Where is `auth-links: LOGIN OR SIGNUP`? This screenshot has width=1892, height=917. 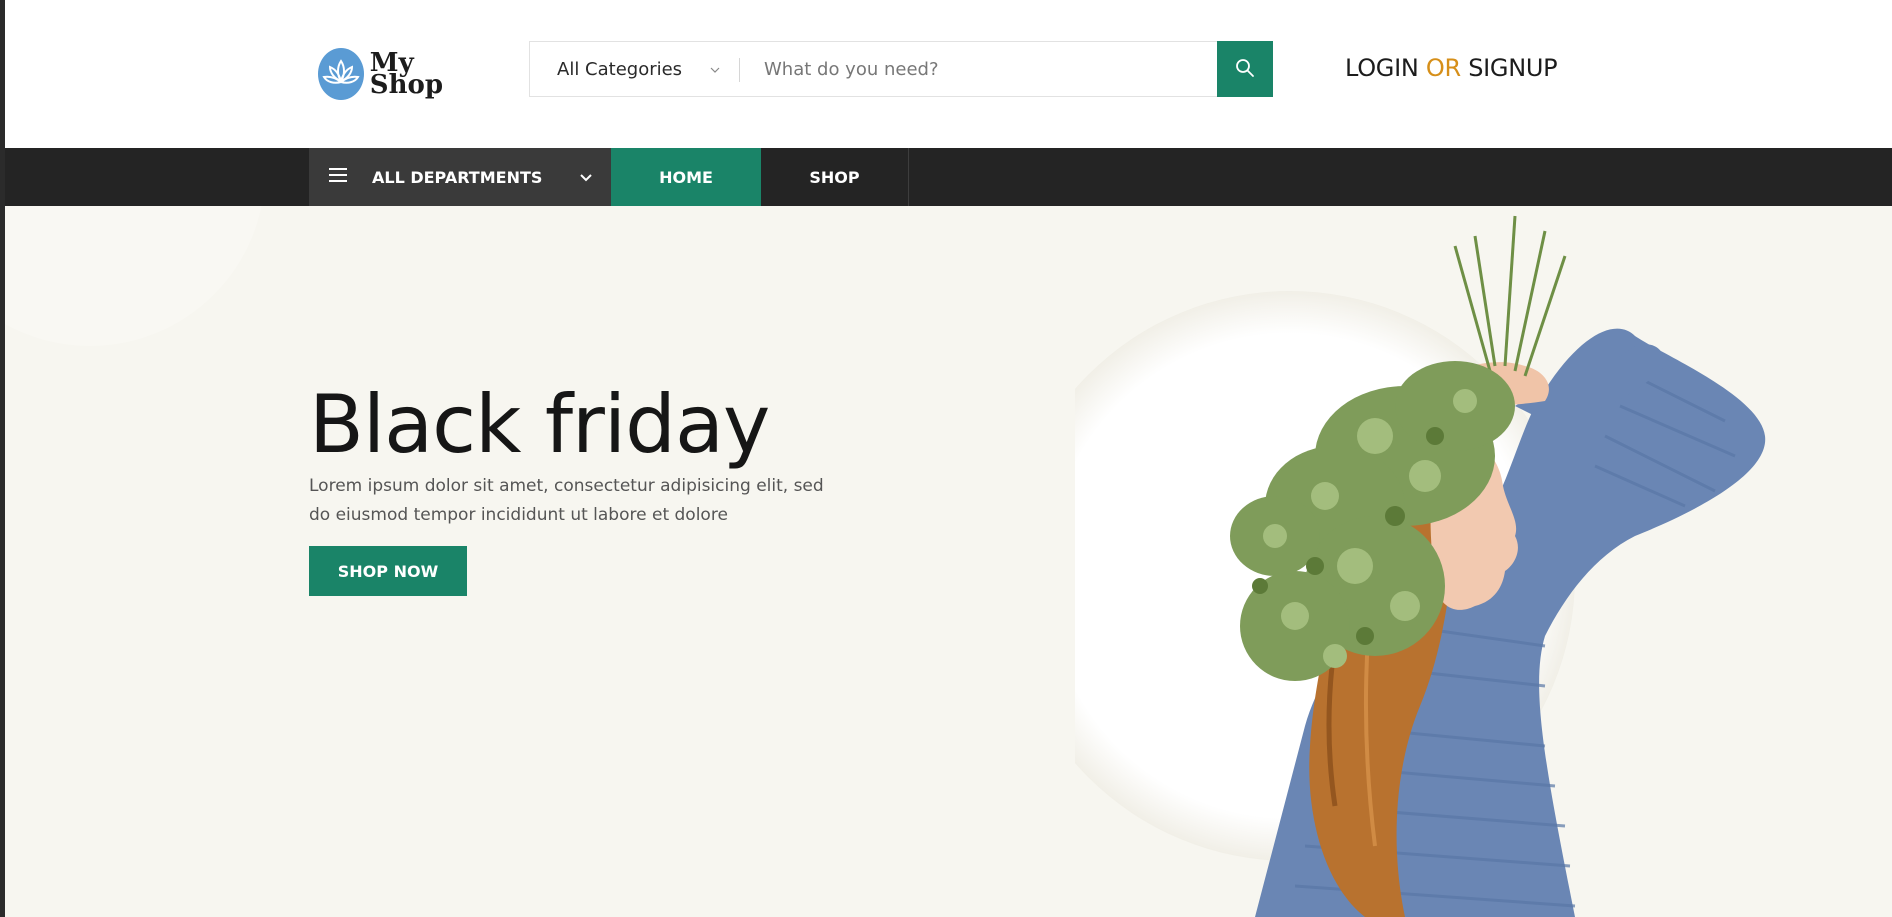 auth-links: LOGIN OR SIGNUP is located at coordinates (1451, 68).